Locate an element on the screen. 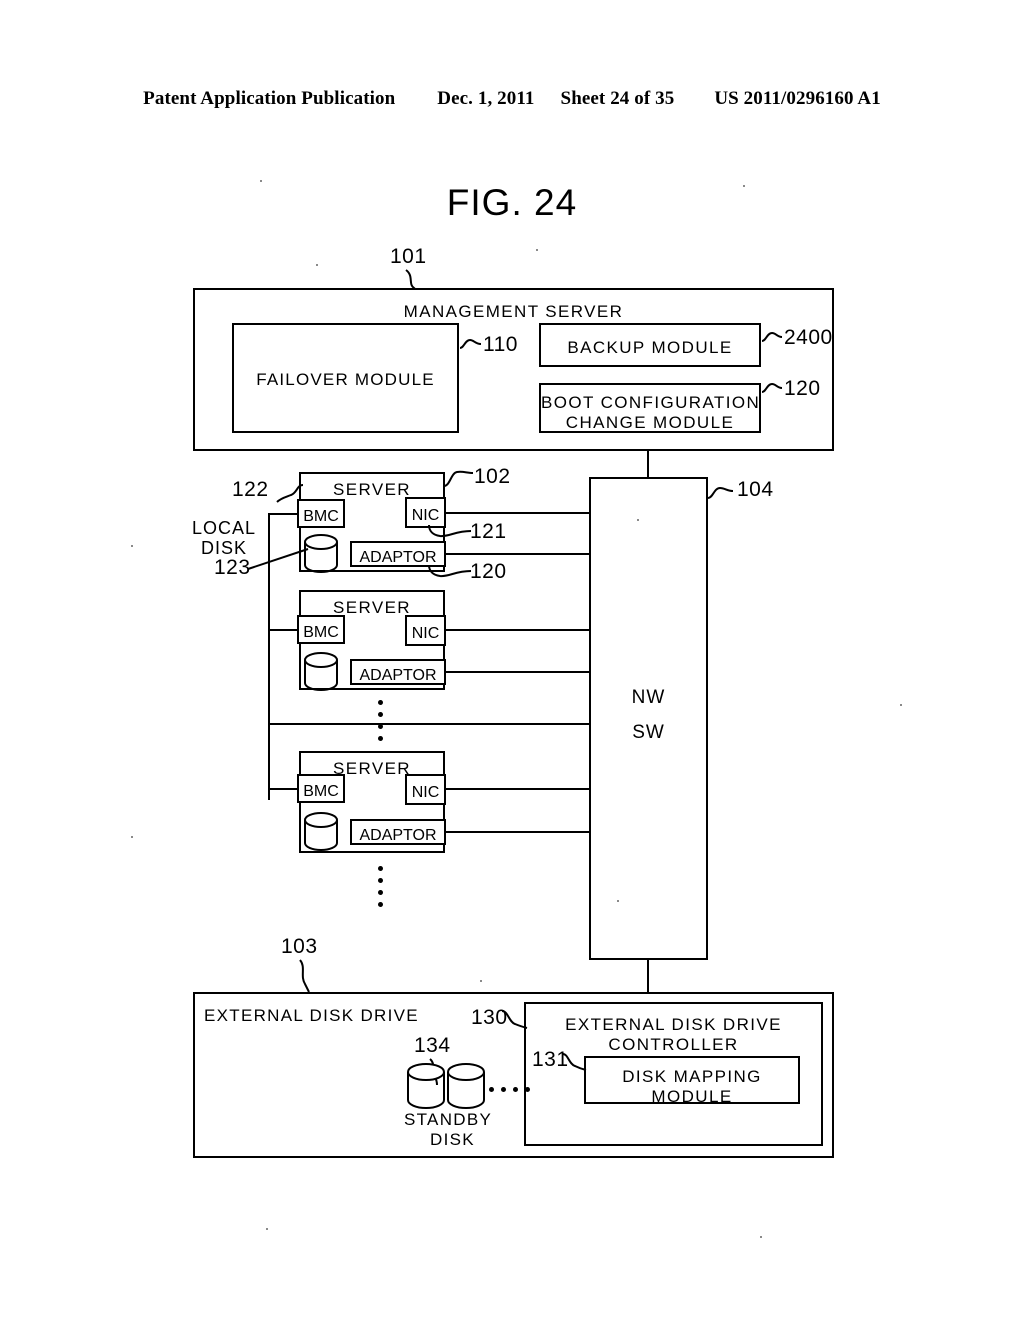  bmc-label-2: BMC is located at coordinates (321, 632).